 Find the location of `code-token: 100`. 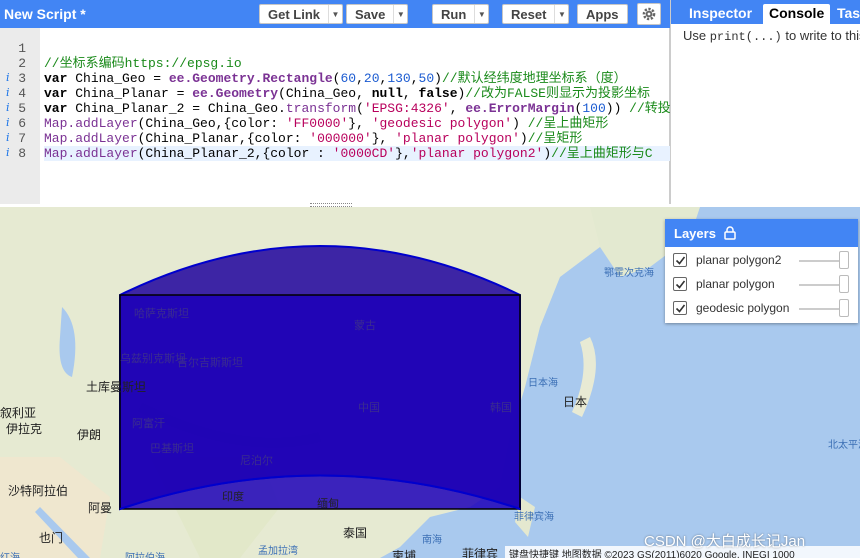

code-token: 100 is located at coordinates (594, 108).